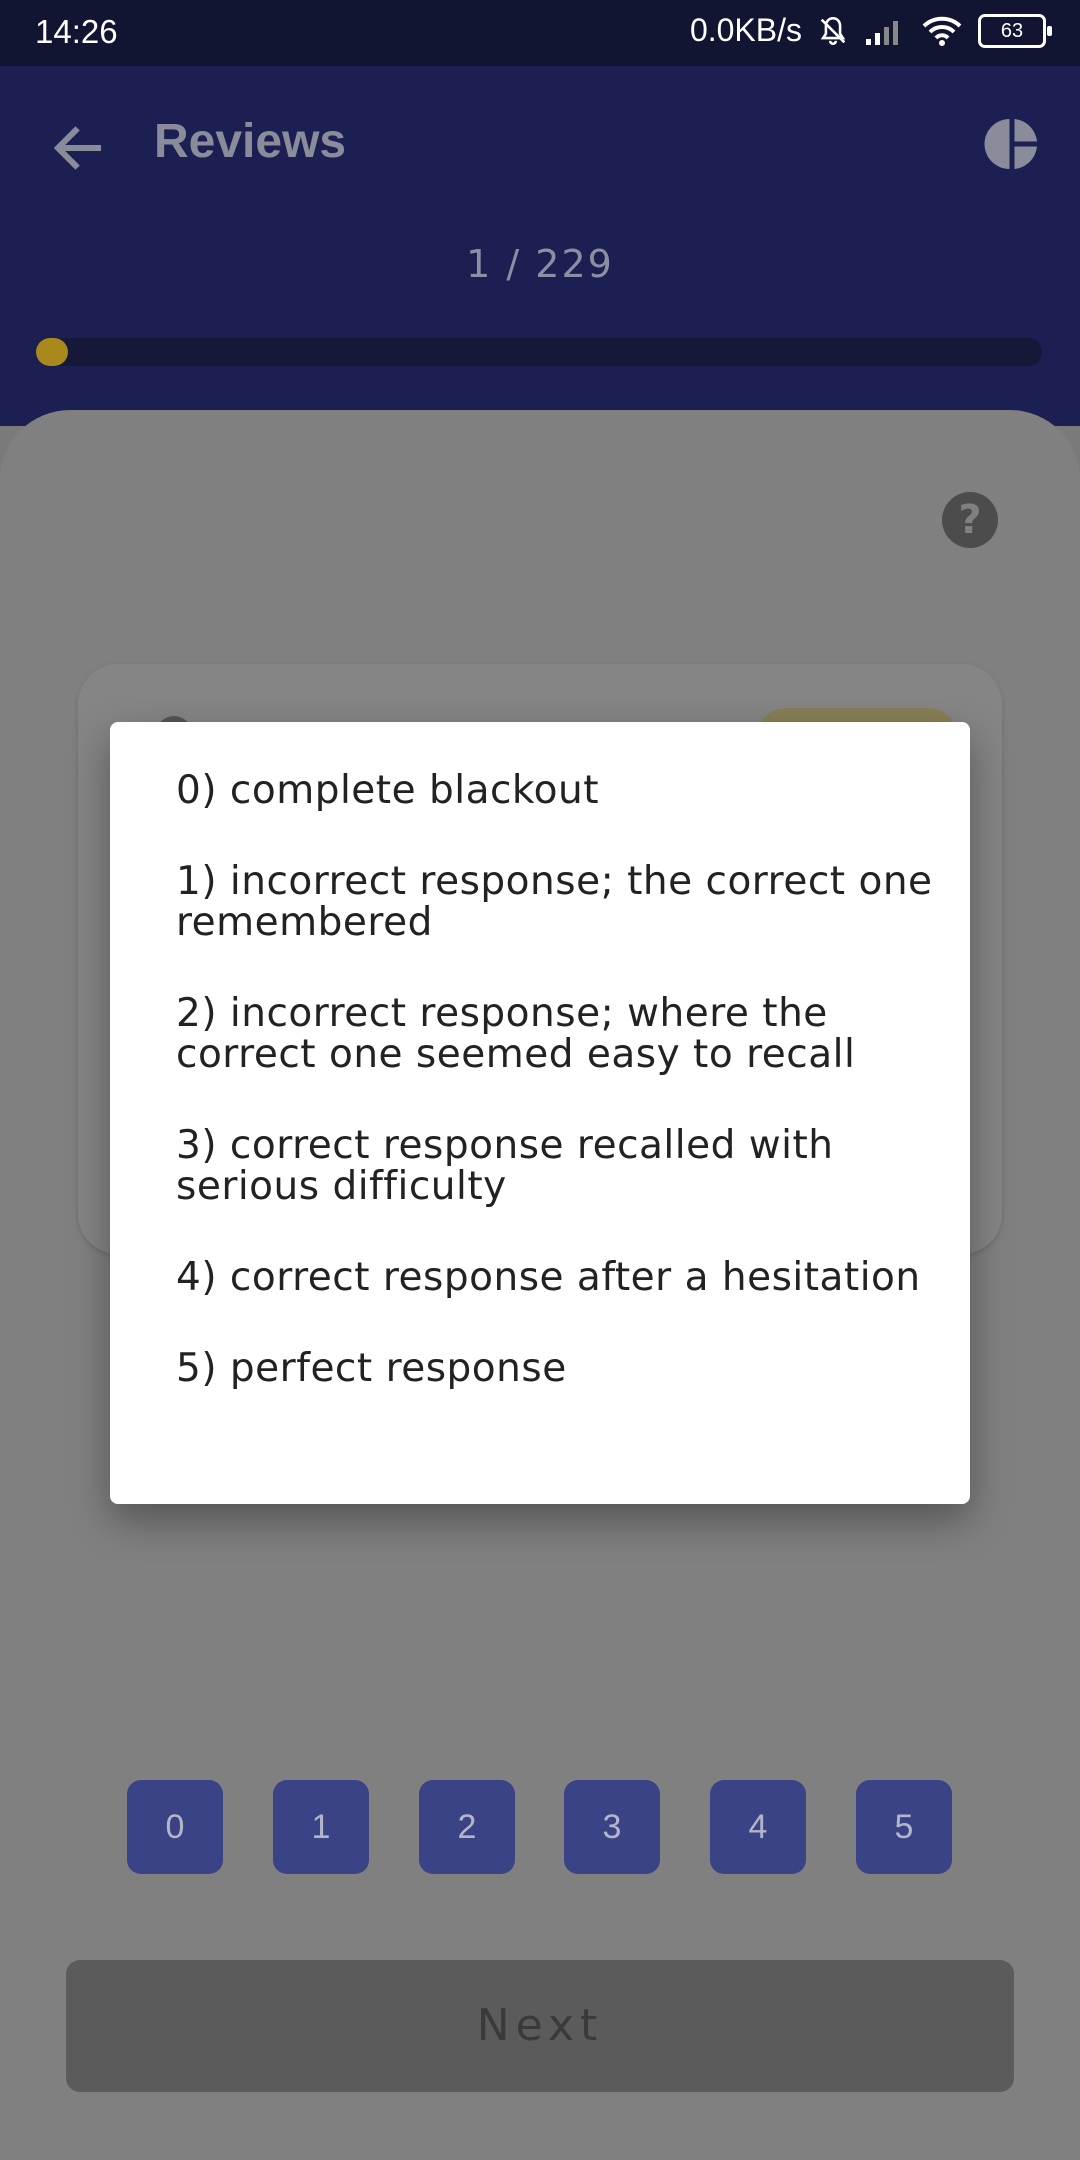  What do you see at coordinates (371, 1368) in the screenshot?
I see `rating-help-item: 5) perfect response` at bounding box center [371, 1368].